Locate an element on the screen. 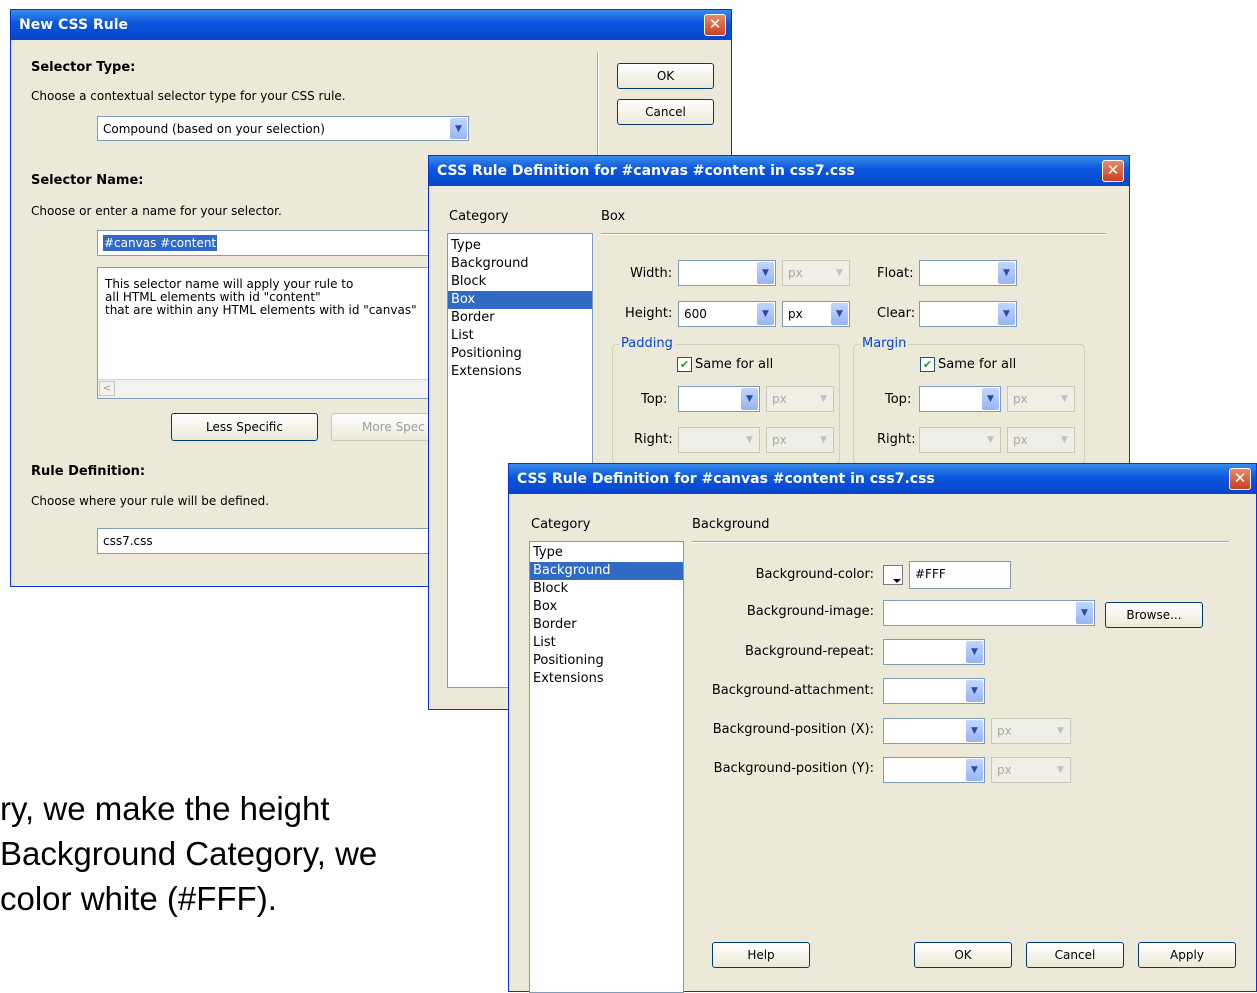 The image size is (1257, 993). section-divider is located at coordinates (853, 234).